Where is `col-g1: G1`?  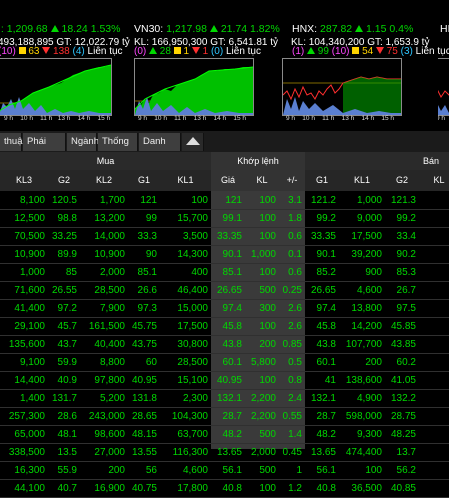
col-g1: G1 is located at coordinates (144, 180).